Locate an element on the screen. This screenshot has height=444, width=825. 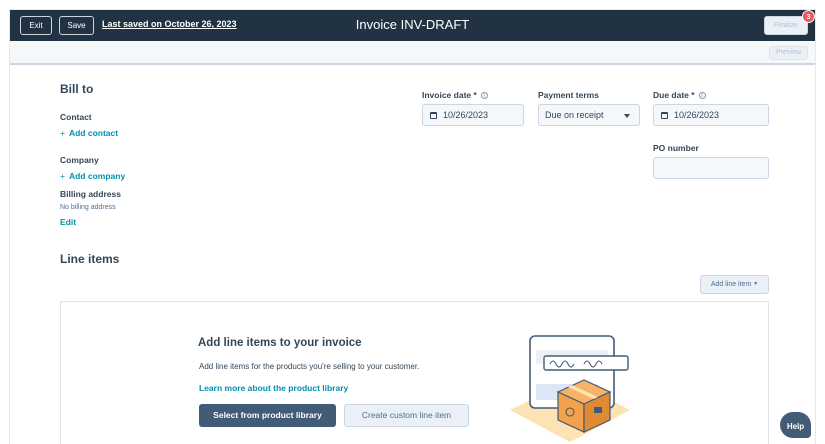
bill-to-heading: Bill to is located at coordinates (77, 89).